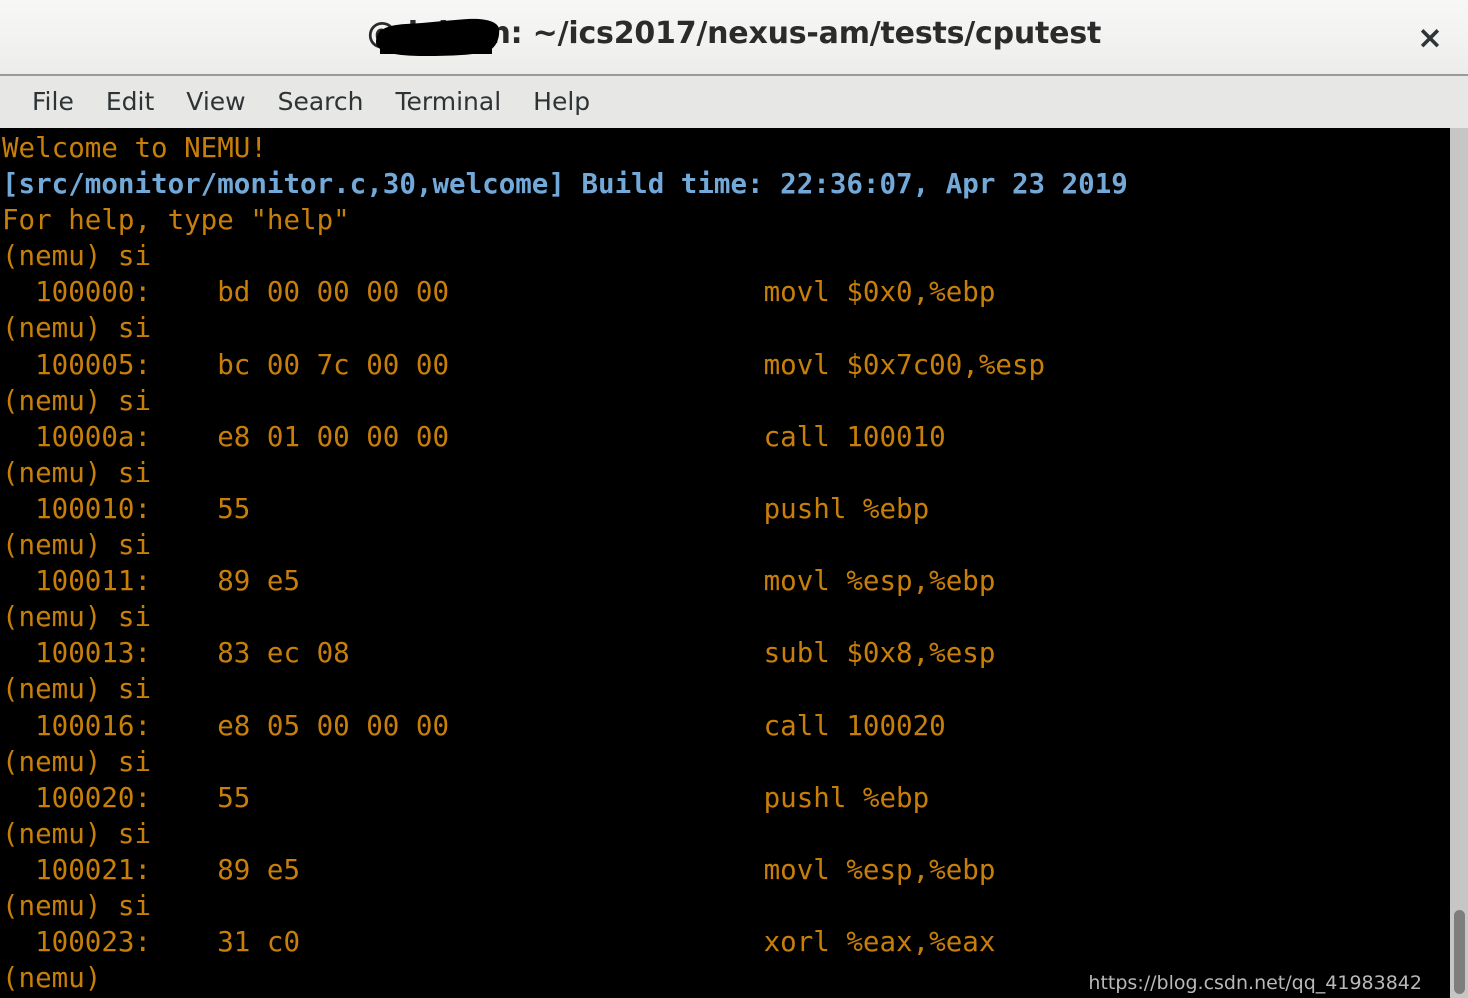 This screenshot has height=998, width=1468. What do you see at coordinates (130, 102) in the screenshot?
I see `menu-item-edit: Edit` at bounding box center [130, 102].